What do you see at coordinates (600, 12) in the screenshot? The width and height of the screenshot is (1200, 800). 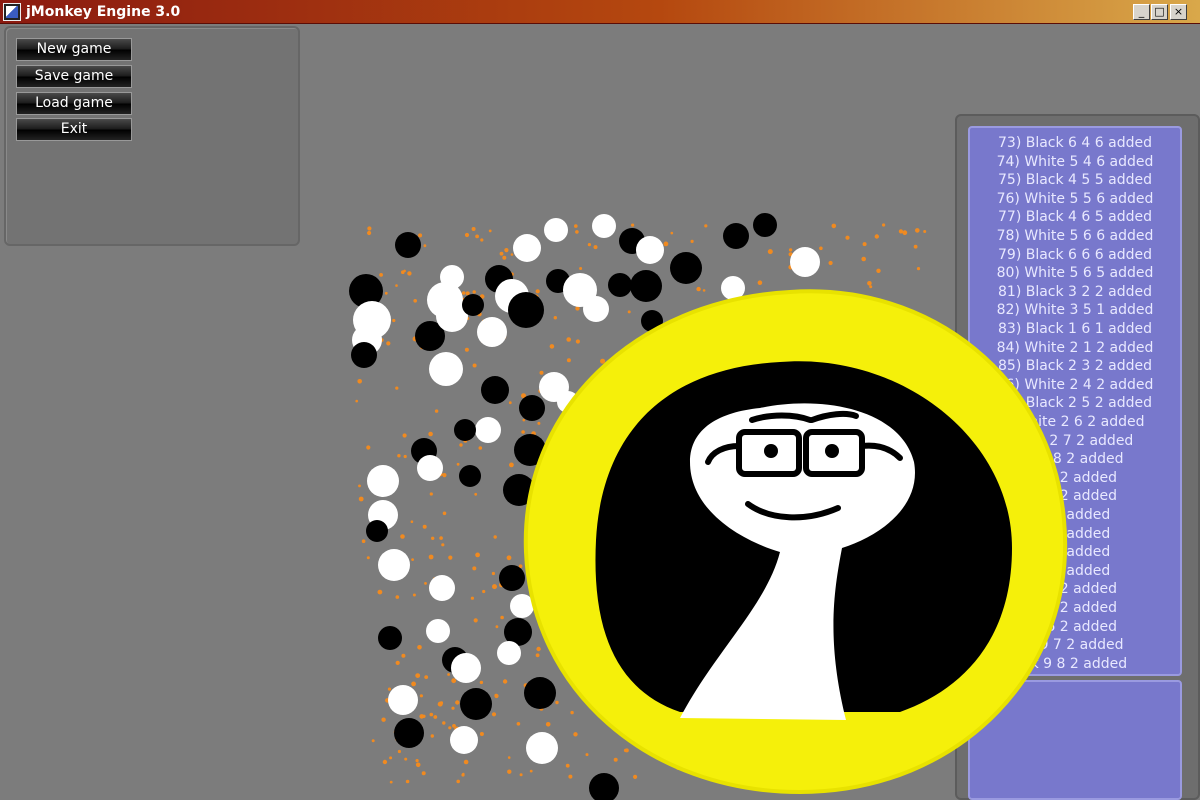 I see `window-title-bar: jMonkey Engine 3.0 _ □ ×` at bounding box center [600, 12].